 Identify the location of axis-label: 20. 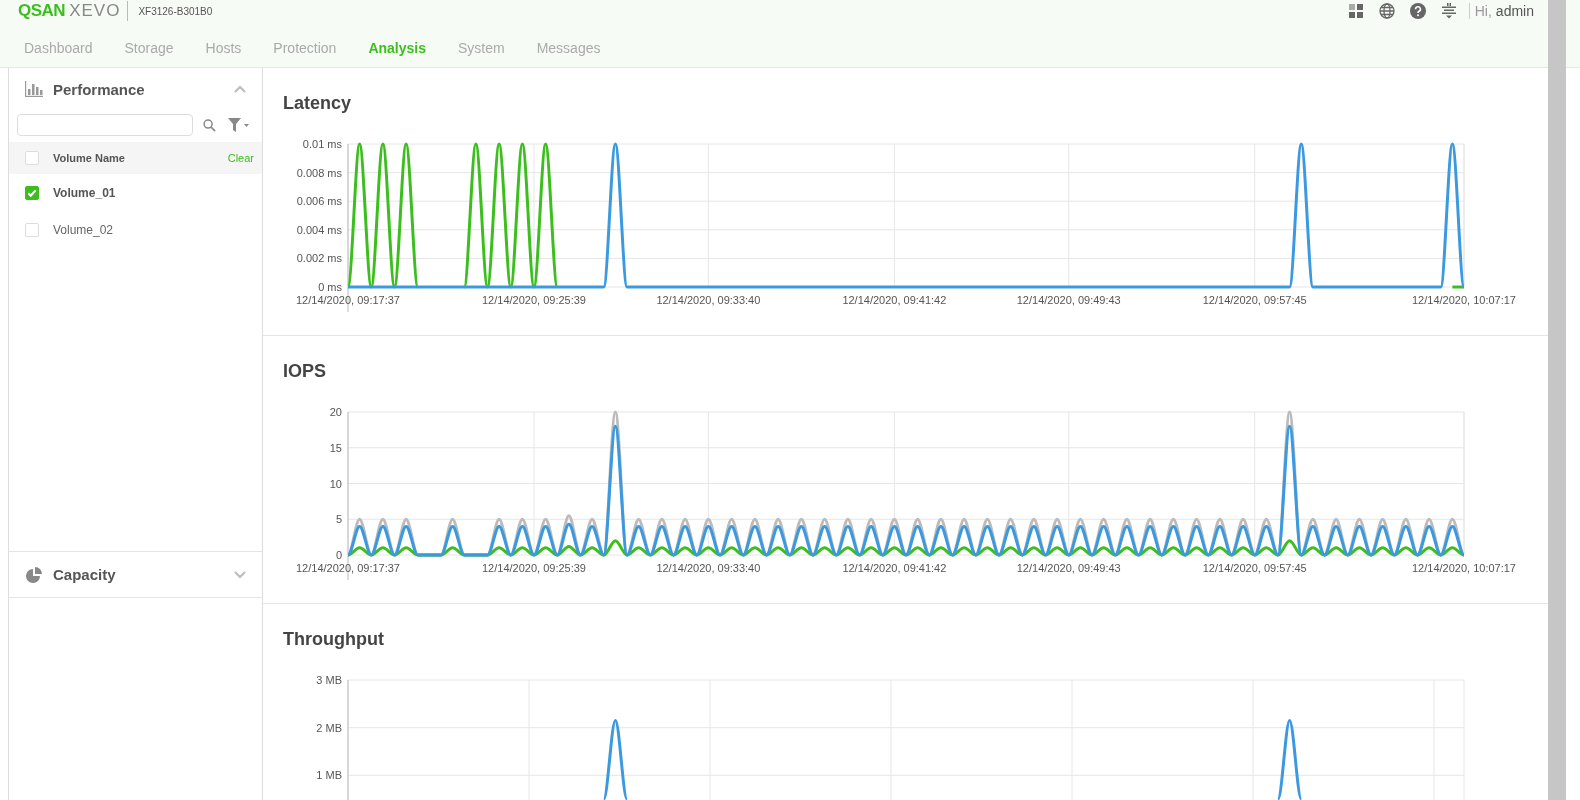
(335, 412).